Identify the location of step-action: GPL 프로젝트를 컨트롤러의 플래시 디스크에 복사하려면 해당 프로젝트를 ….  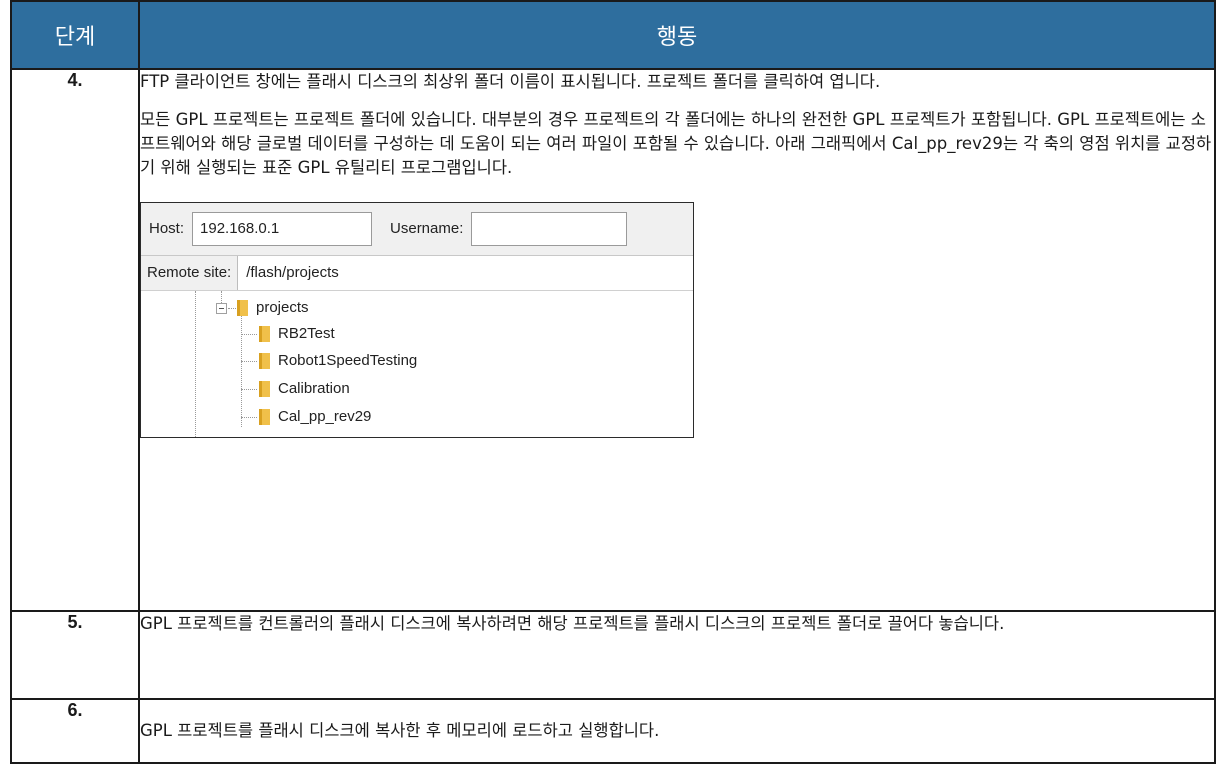
(677, 655).